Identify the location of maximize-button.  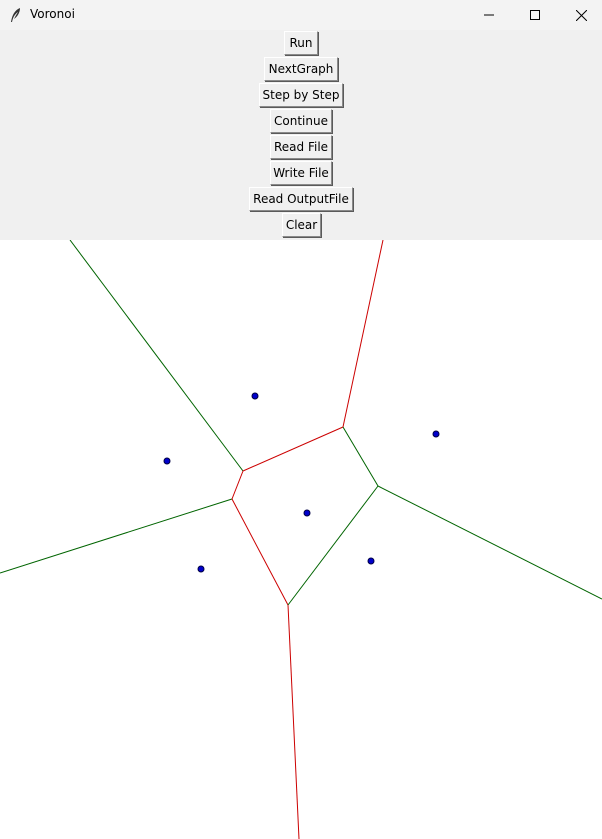
(535, 15).